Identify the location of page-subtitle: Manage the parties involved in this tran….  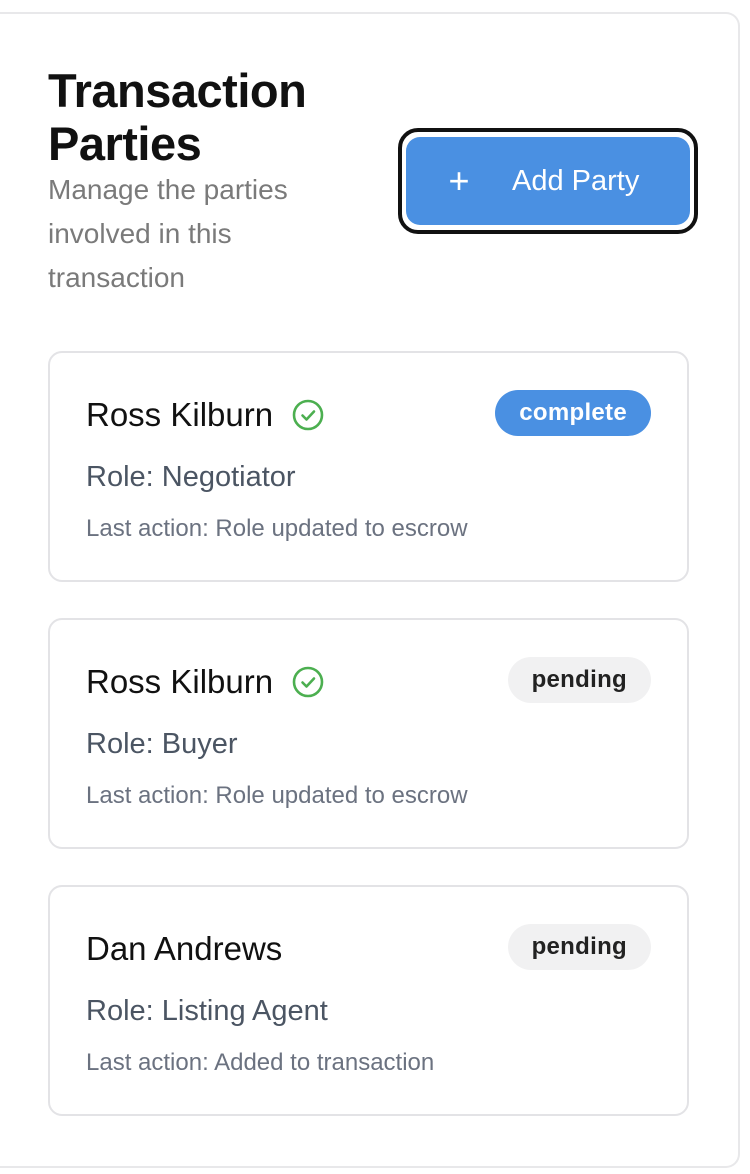
(168, 233).